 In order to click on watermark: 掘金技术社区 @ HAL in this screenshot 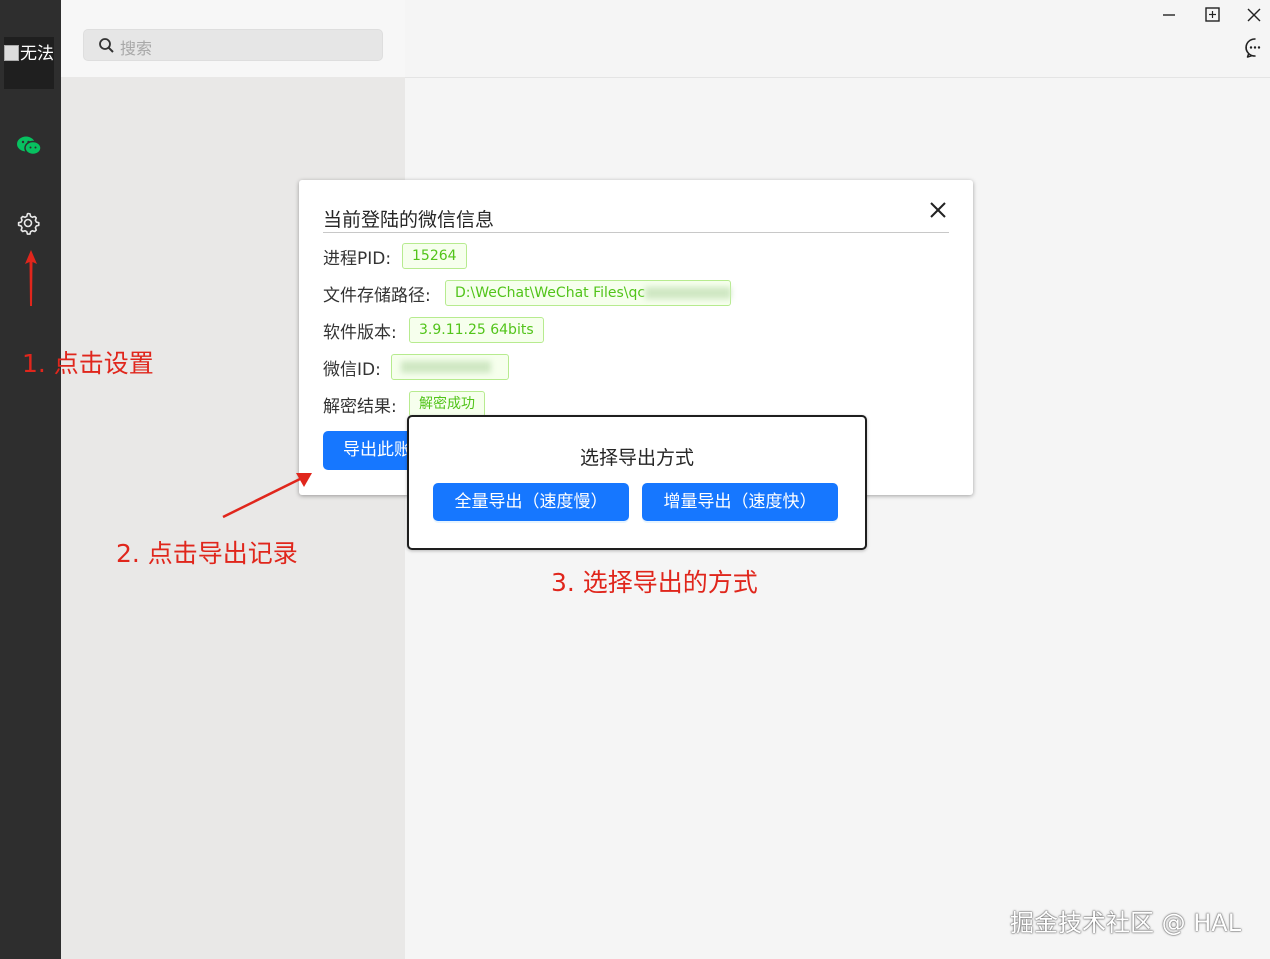, I will do `click(1126, 923)`.